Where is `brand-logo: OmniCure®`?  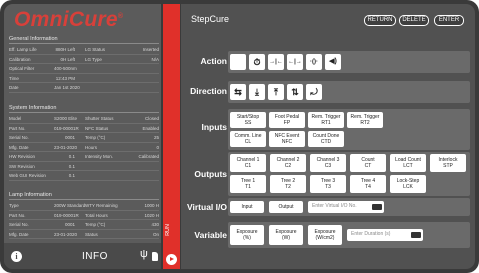 brand-logo: OmniCure® is located at coordinates (69, 19).